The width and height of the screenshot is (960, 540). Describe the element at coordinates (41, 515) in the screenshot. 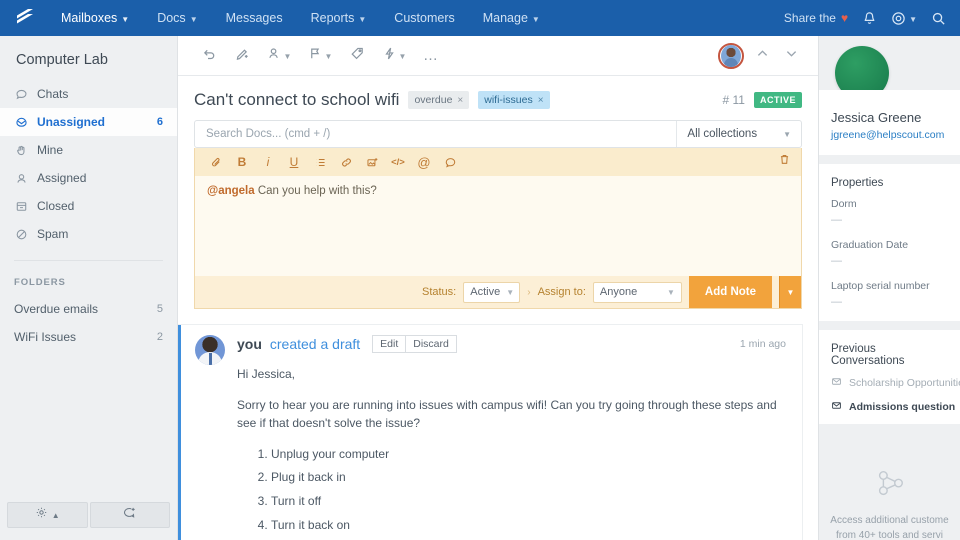

I see `gear-icon` at that location.